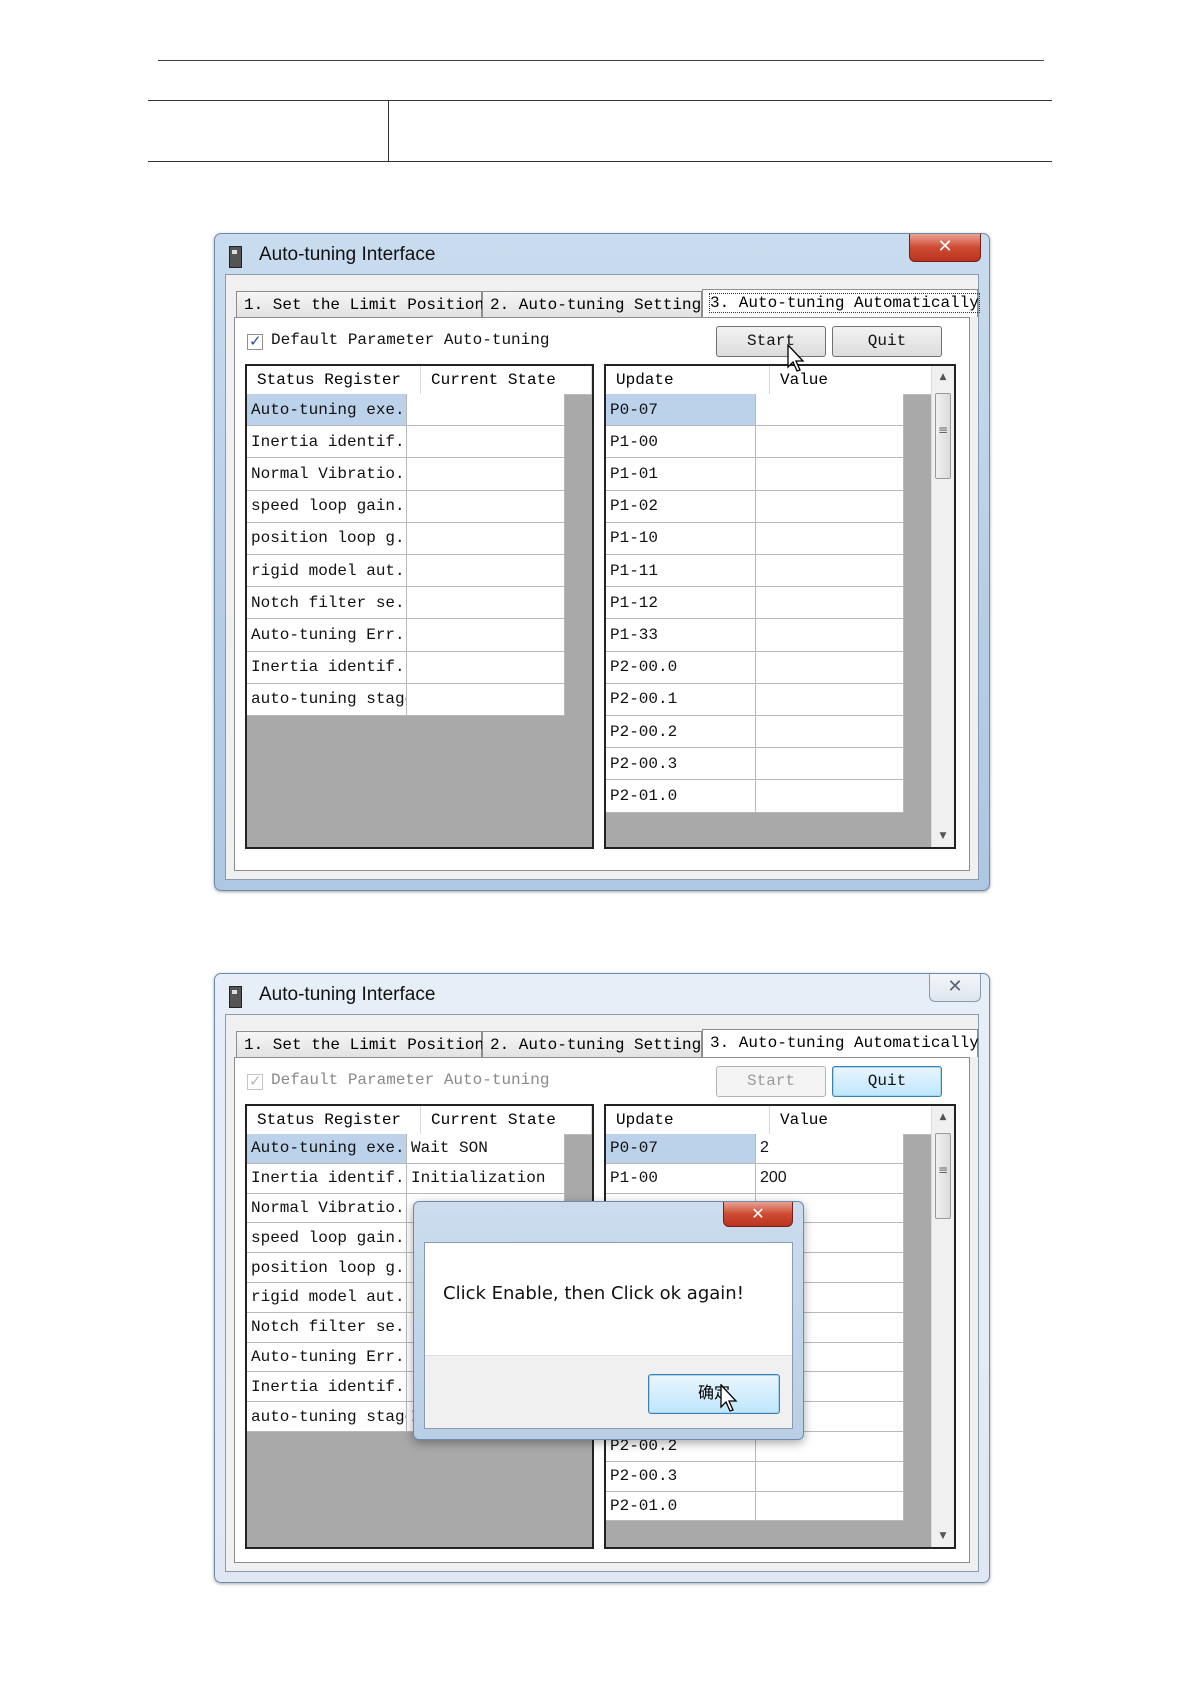 The height and width of the screenshot is (1684, 1191). I want to click on table-row: P0-07, so click(755, 410).